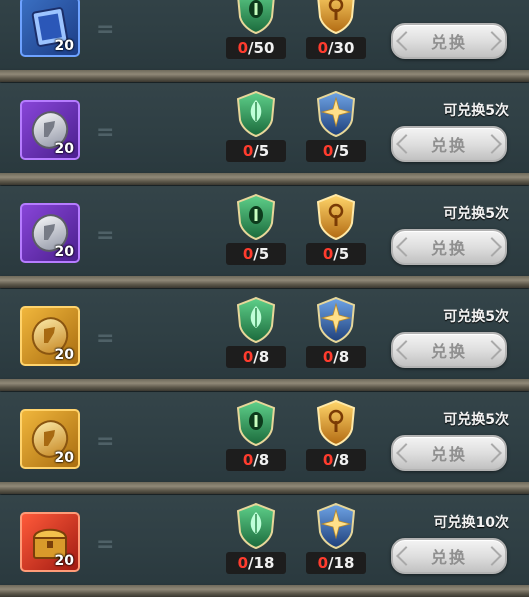 Image resolution: width=529 pixels, height=597 pixels. What do you see at coordinates (256, 538) in the screenshot?
I see `material-1: 0/18` at bounding box center [256, 538].